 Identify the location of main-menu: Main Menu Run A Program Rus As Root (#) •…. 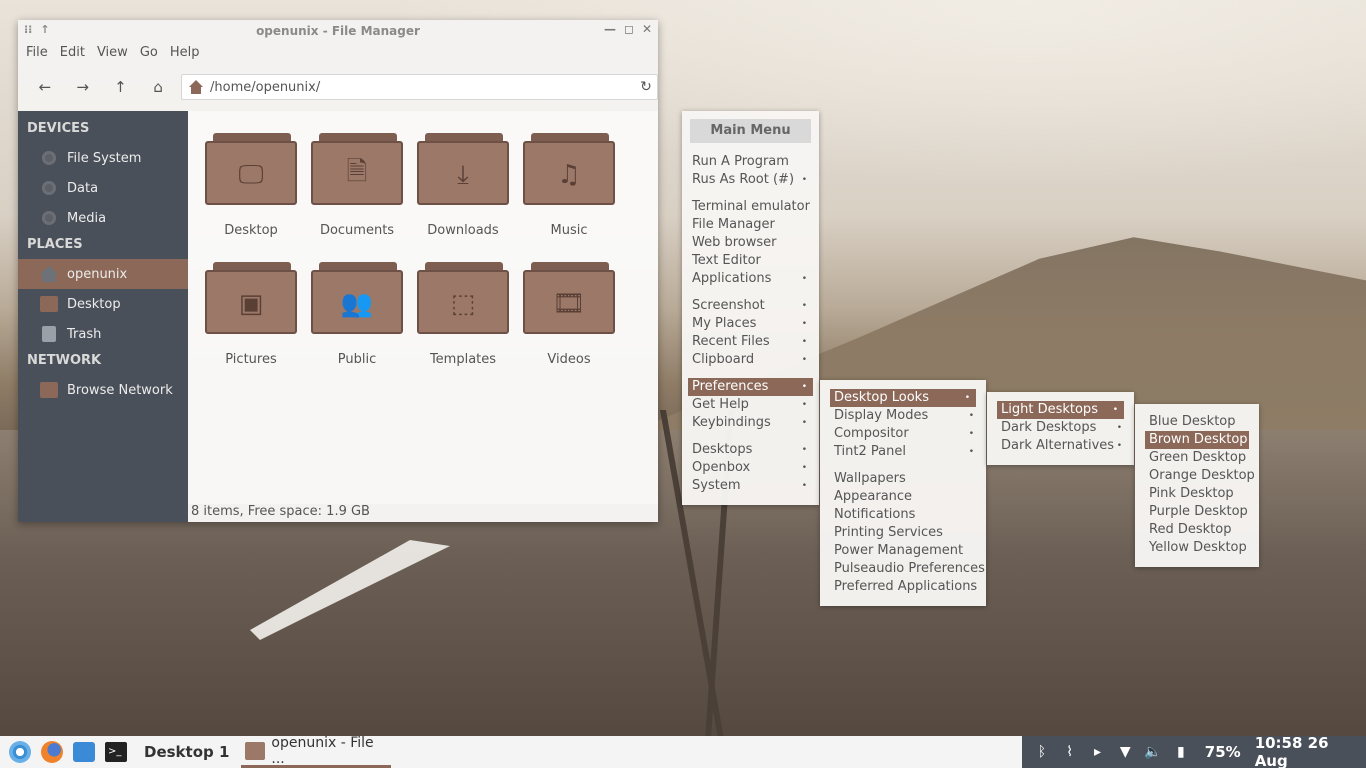
(750, 308).